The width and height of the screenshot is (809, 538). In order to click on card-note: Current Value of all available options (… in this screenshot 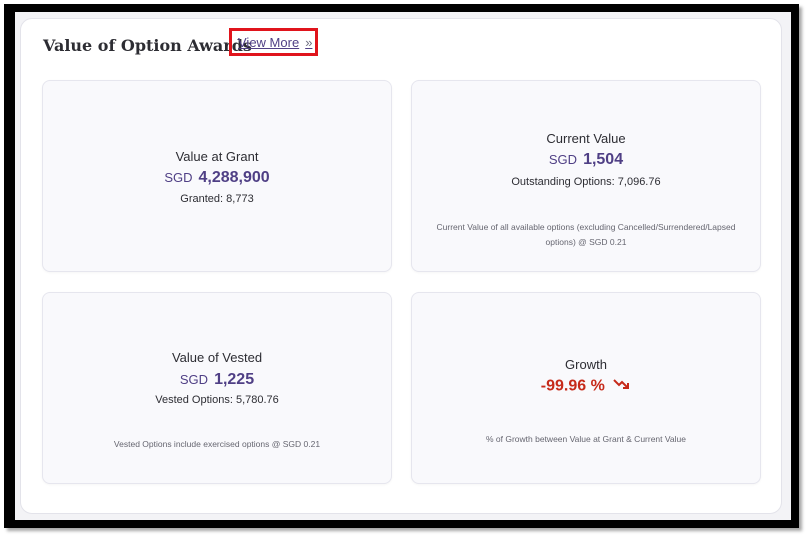, I will do `click(586, 234)`.